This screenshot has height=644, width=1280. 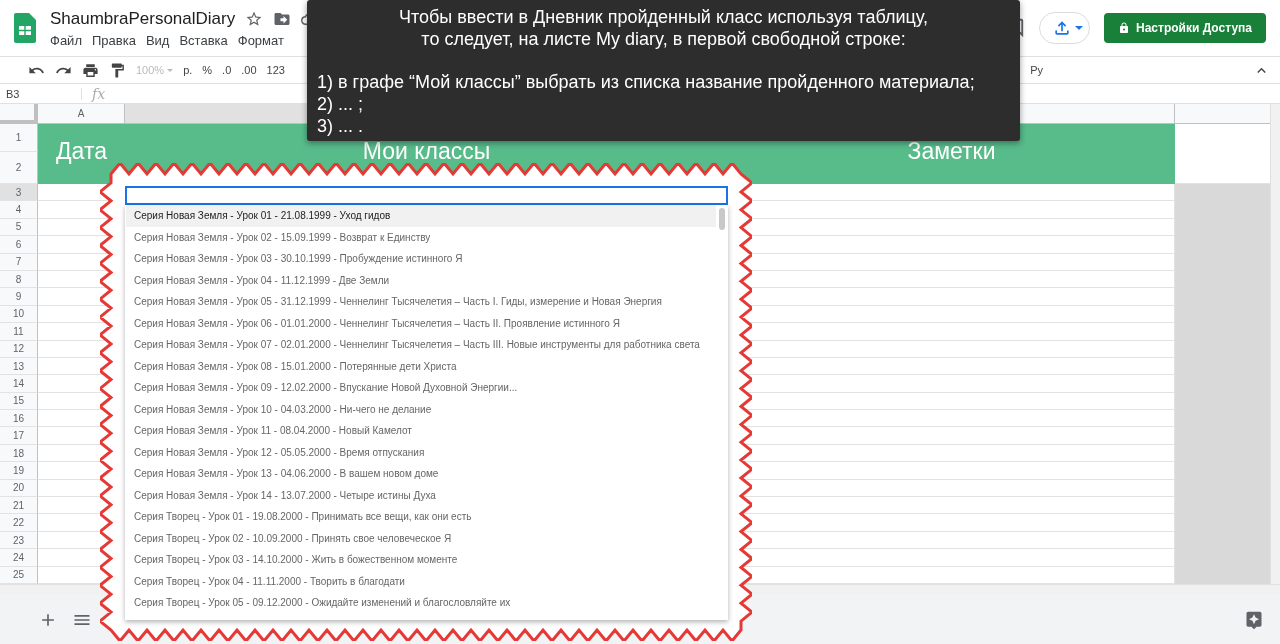 I want to click on tooltip-step: 1) в графе “Мой классы” выбрать из списка название пройденного материала;, so click(x=646, y=82).